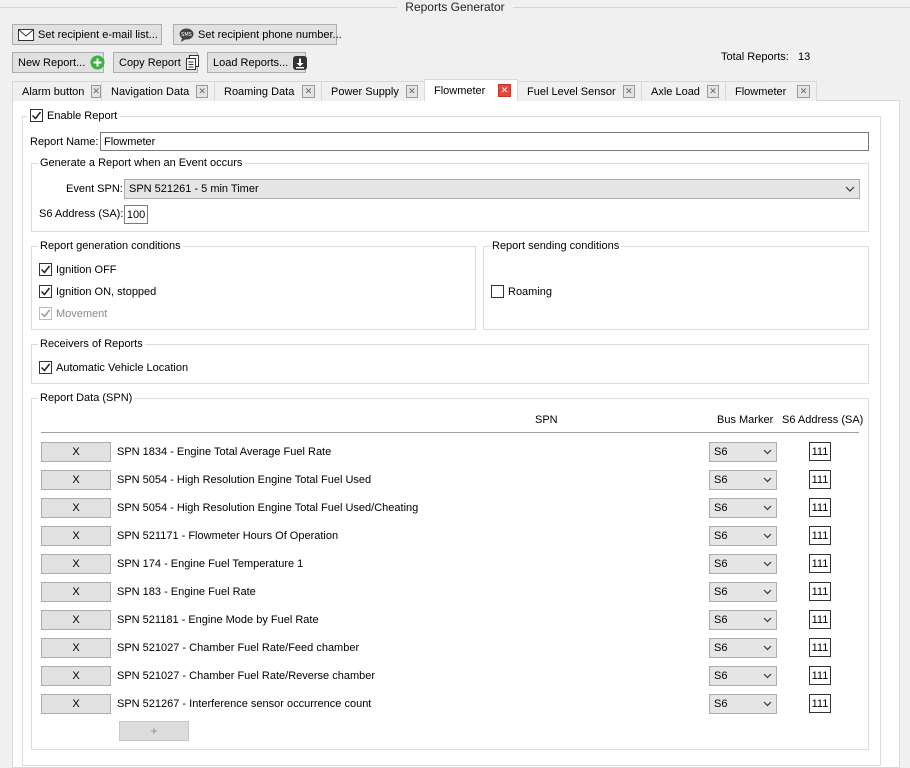 This screenshot has width=910, height=768. Describe the element at coordinates (81, 214) in the screenshot. I see `sa-label: S6 Address (SA):` at that location.